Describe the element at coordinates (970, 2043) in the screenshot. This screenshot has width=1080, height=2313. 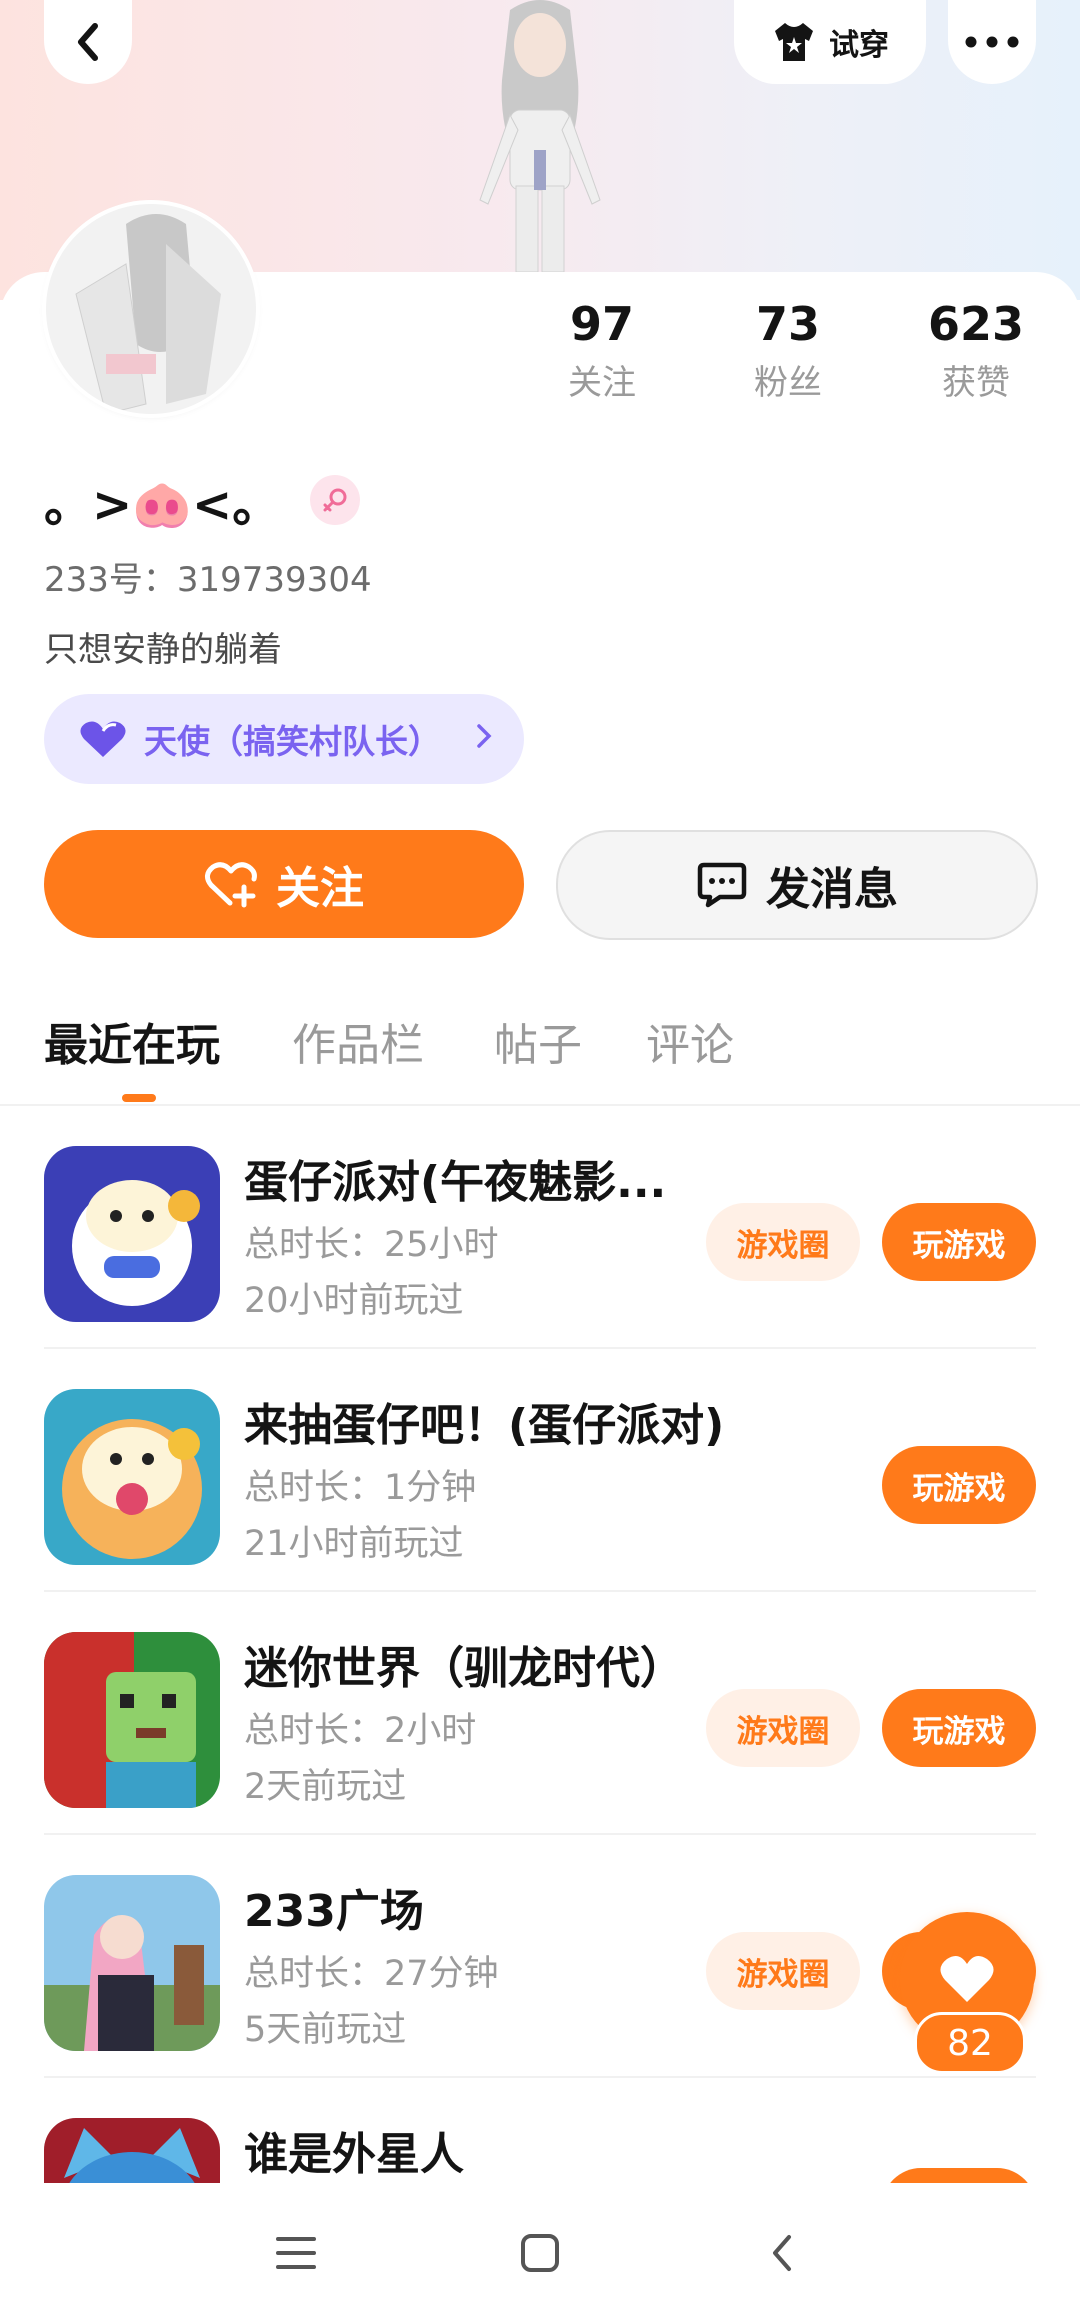
I see `like-count-badge: 82` at that location.